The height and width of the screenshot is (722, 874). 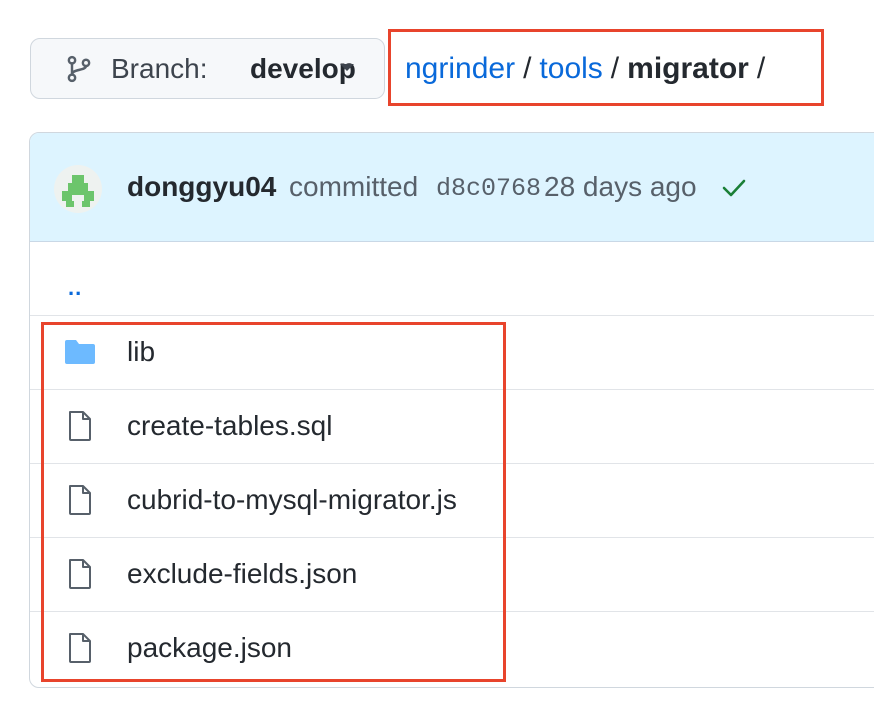 What do you see at coordinates (620, 186) in the screenshot?
I see `commit-time: 28 days ago` at bounding box center [620, 186].